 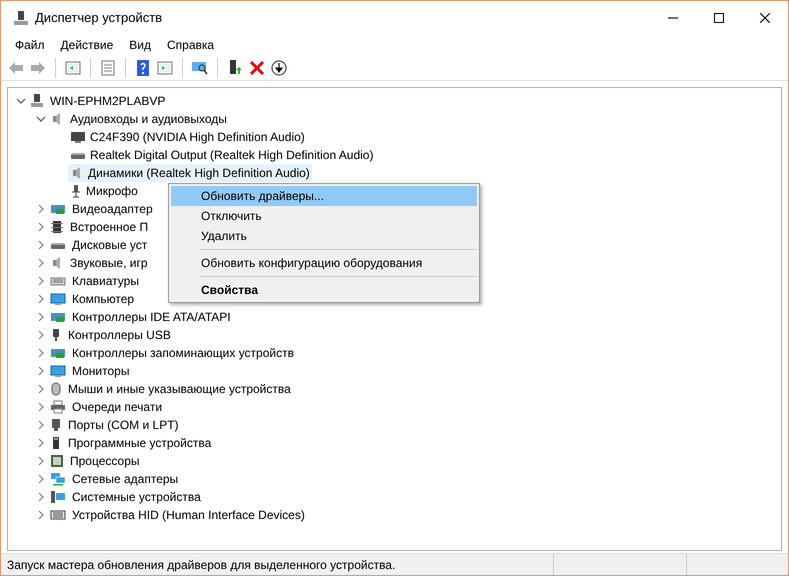 What do you see at coordinates (30, 45) in the screenshot?
I see `menu-item: Файл` at bounding box center [30, 45].